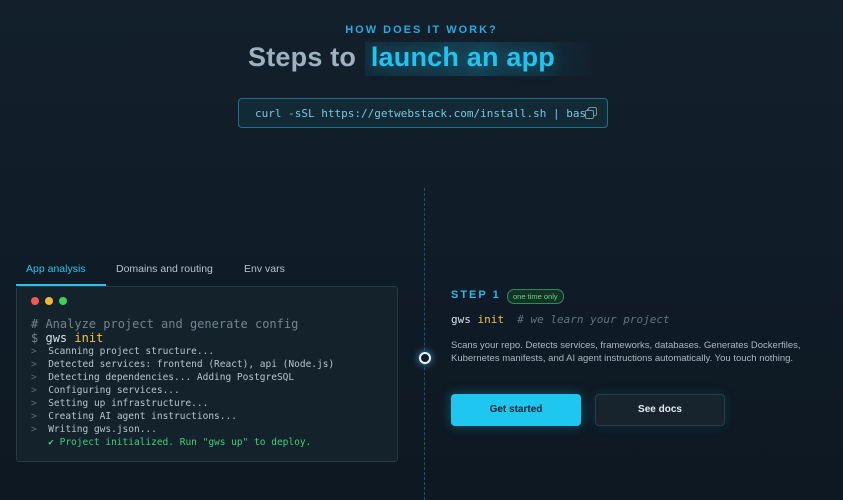 This screenshot has width=843, height=500. What do you see at coordinates (275, 273) in the screenshot?
I see `tab-env-vars: Env vars` at bounding box center [275, 273].